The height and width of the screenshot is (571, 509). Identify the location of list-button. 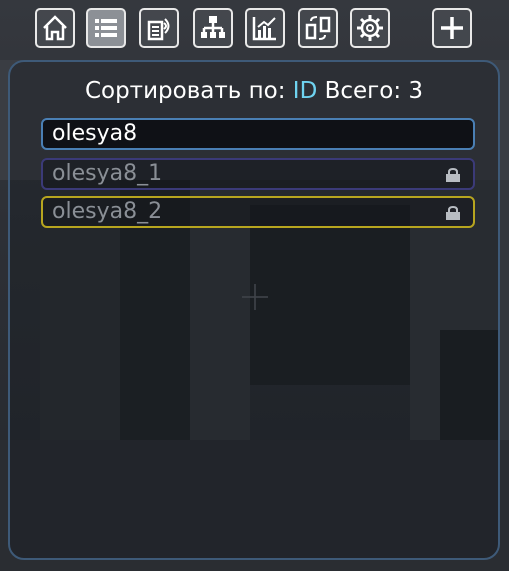
(106, 28).